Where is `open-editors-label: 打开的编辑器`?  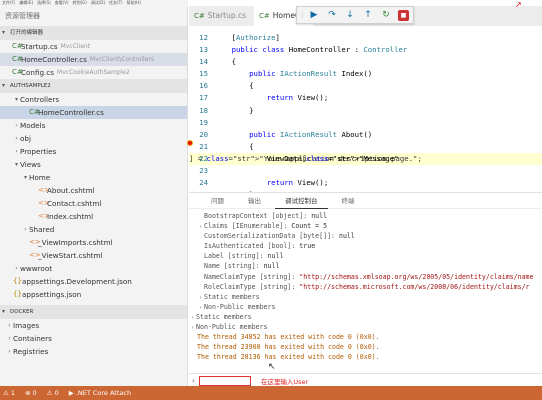 open-editors-label: 打开的编辑器 is located at coordinates (27, 33).